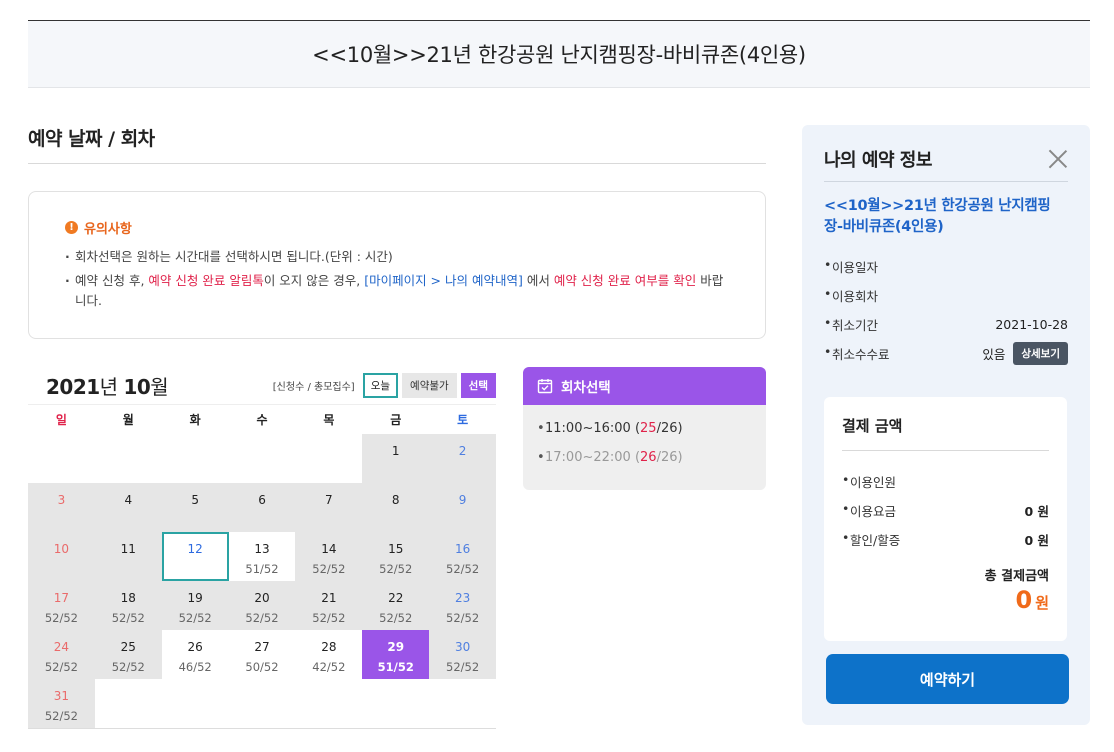  I want to click on info-value: 있음 상세보기, so click(1025, 353).